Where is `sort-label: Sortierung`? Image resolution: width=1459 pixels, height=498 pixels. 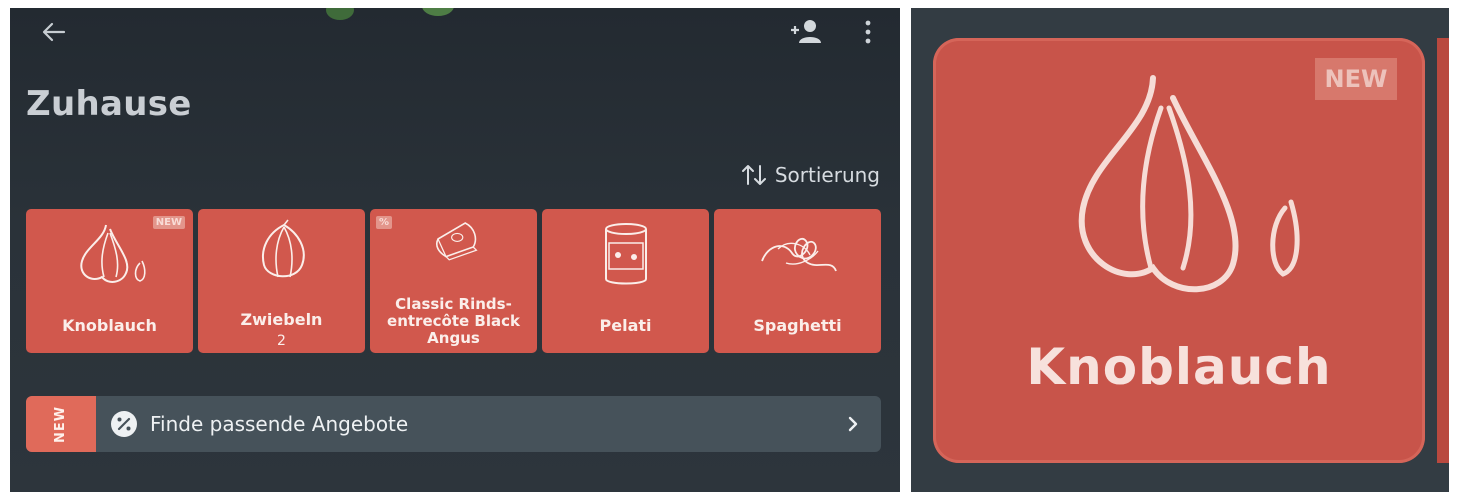 sort-label: Sortierung is located at coordinates (827, 175).